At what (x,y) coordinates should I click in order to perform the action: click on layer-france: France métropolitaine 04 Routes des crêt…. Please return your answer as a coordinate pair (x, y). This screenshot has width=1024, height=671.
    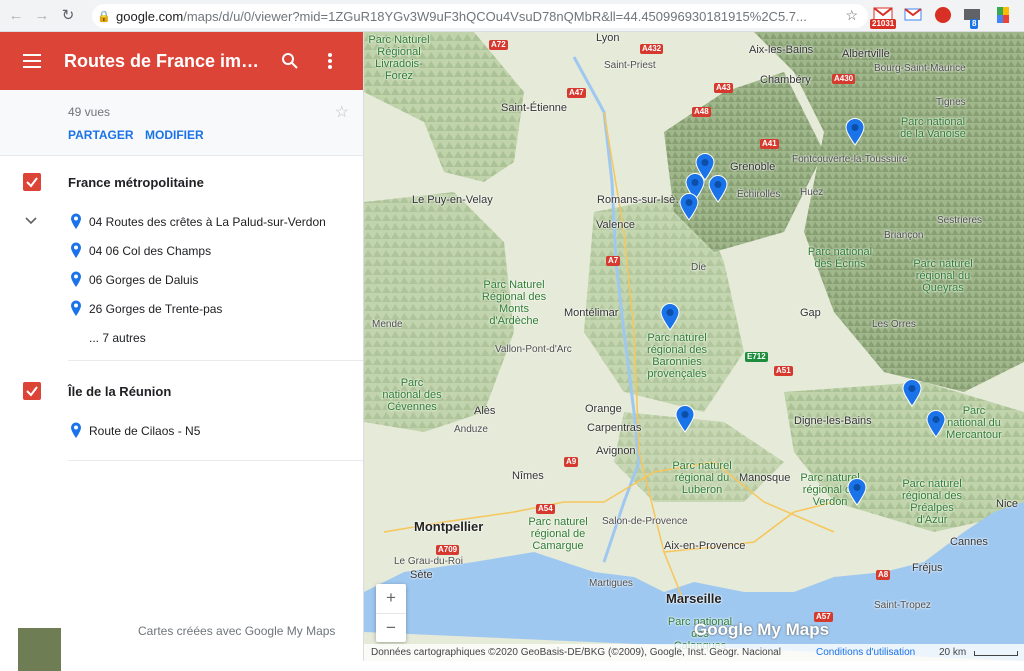
    Looking at the image, I should click on (181, 258).